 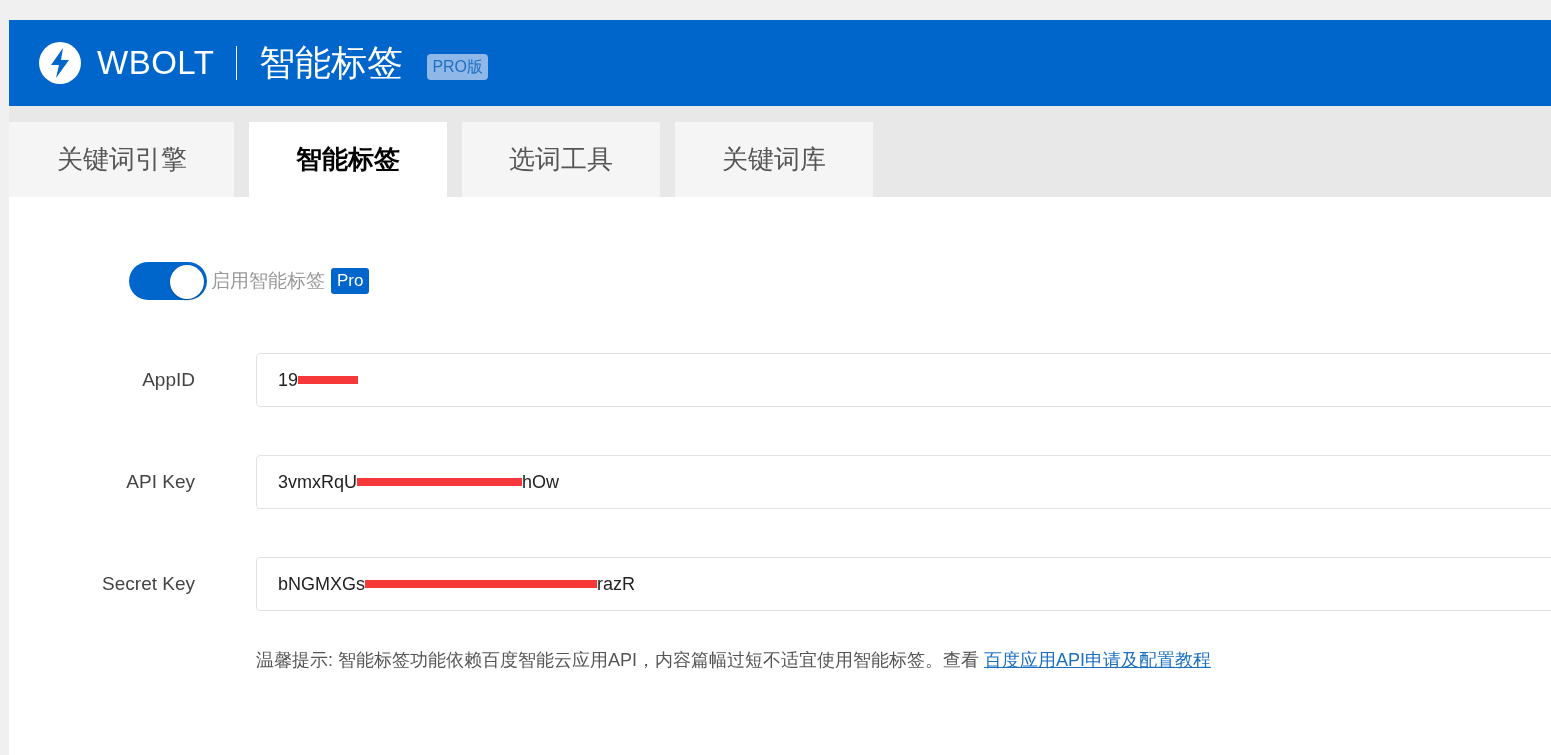 What do you see at coordinates (156, 63) in the screenshot?
I see `brand-name: WBOLT` at bounding box center [156, 63].